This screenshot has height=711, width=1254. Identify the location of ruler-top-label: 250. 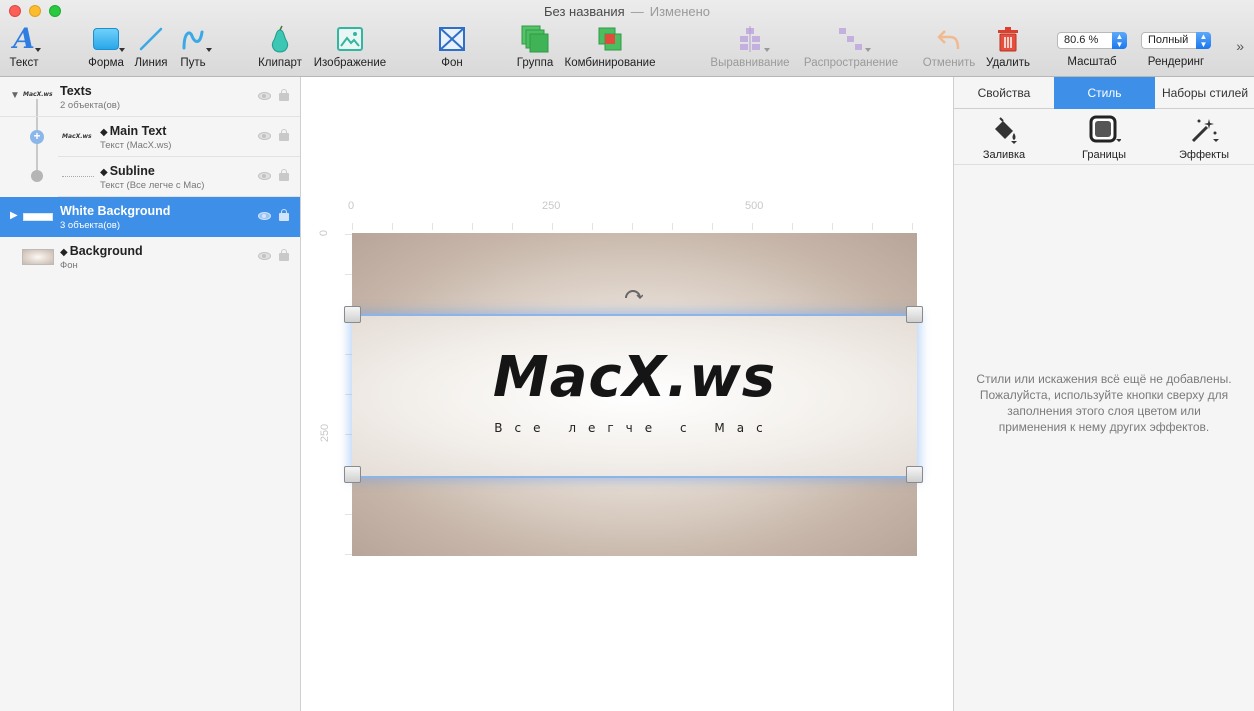
(551, 206).